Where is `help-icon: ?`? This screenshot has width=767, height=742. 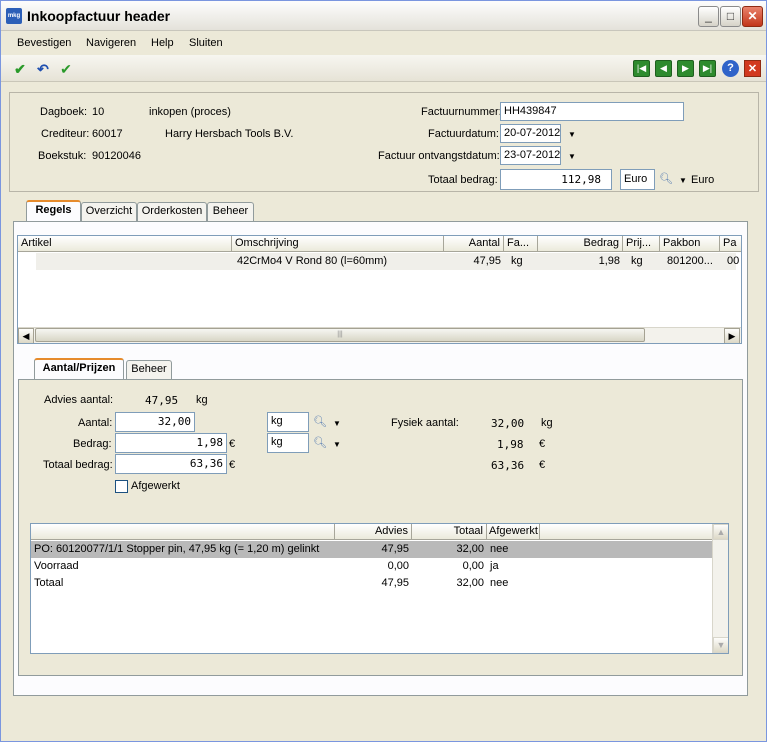 help-icon: ? is located at coordinates (730, 68).